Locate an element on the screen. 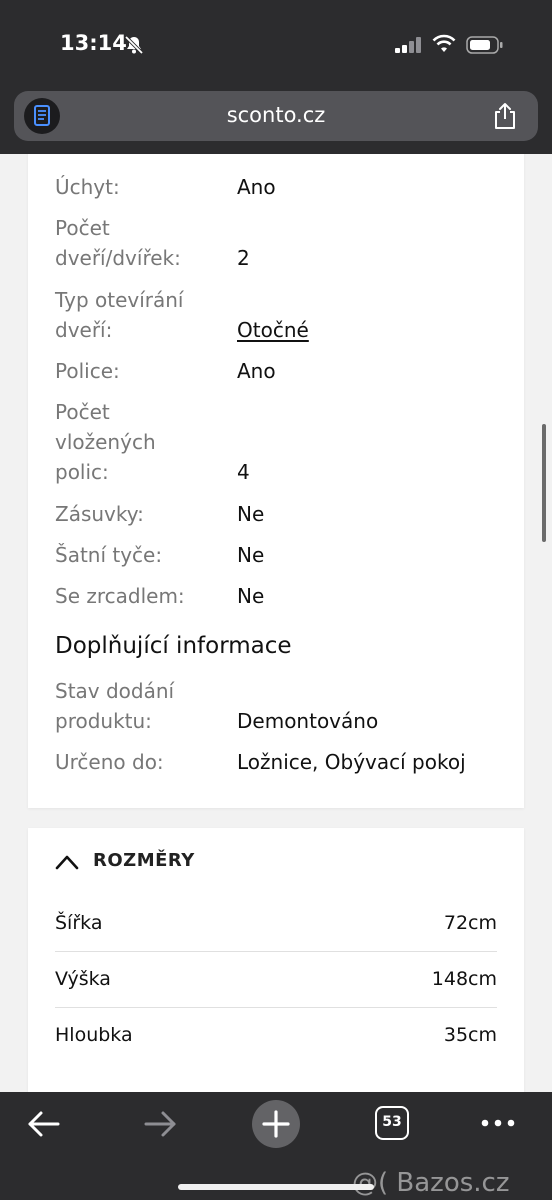  spec-value-intended-for: Ložnice, Obývací pokoj is located at coordinates (351, 762).